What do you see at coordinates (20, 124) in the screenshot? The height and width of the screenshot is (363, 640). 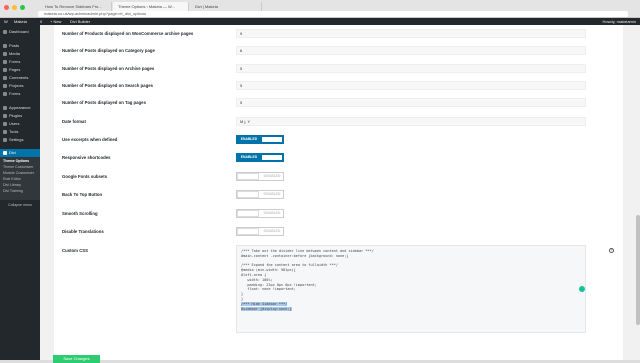 I see `sidebar-item-users: Users` at bounding box center [20, 124].